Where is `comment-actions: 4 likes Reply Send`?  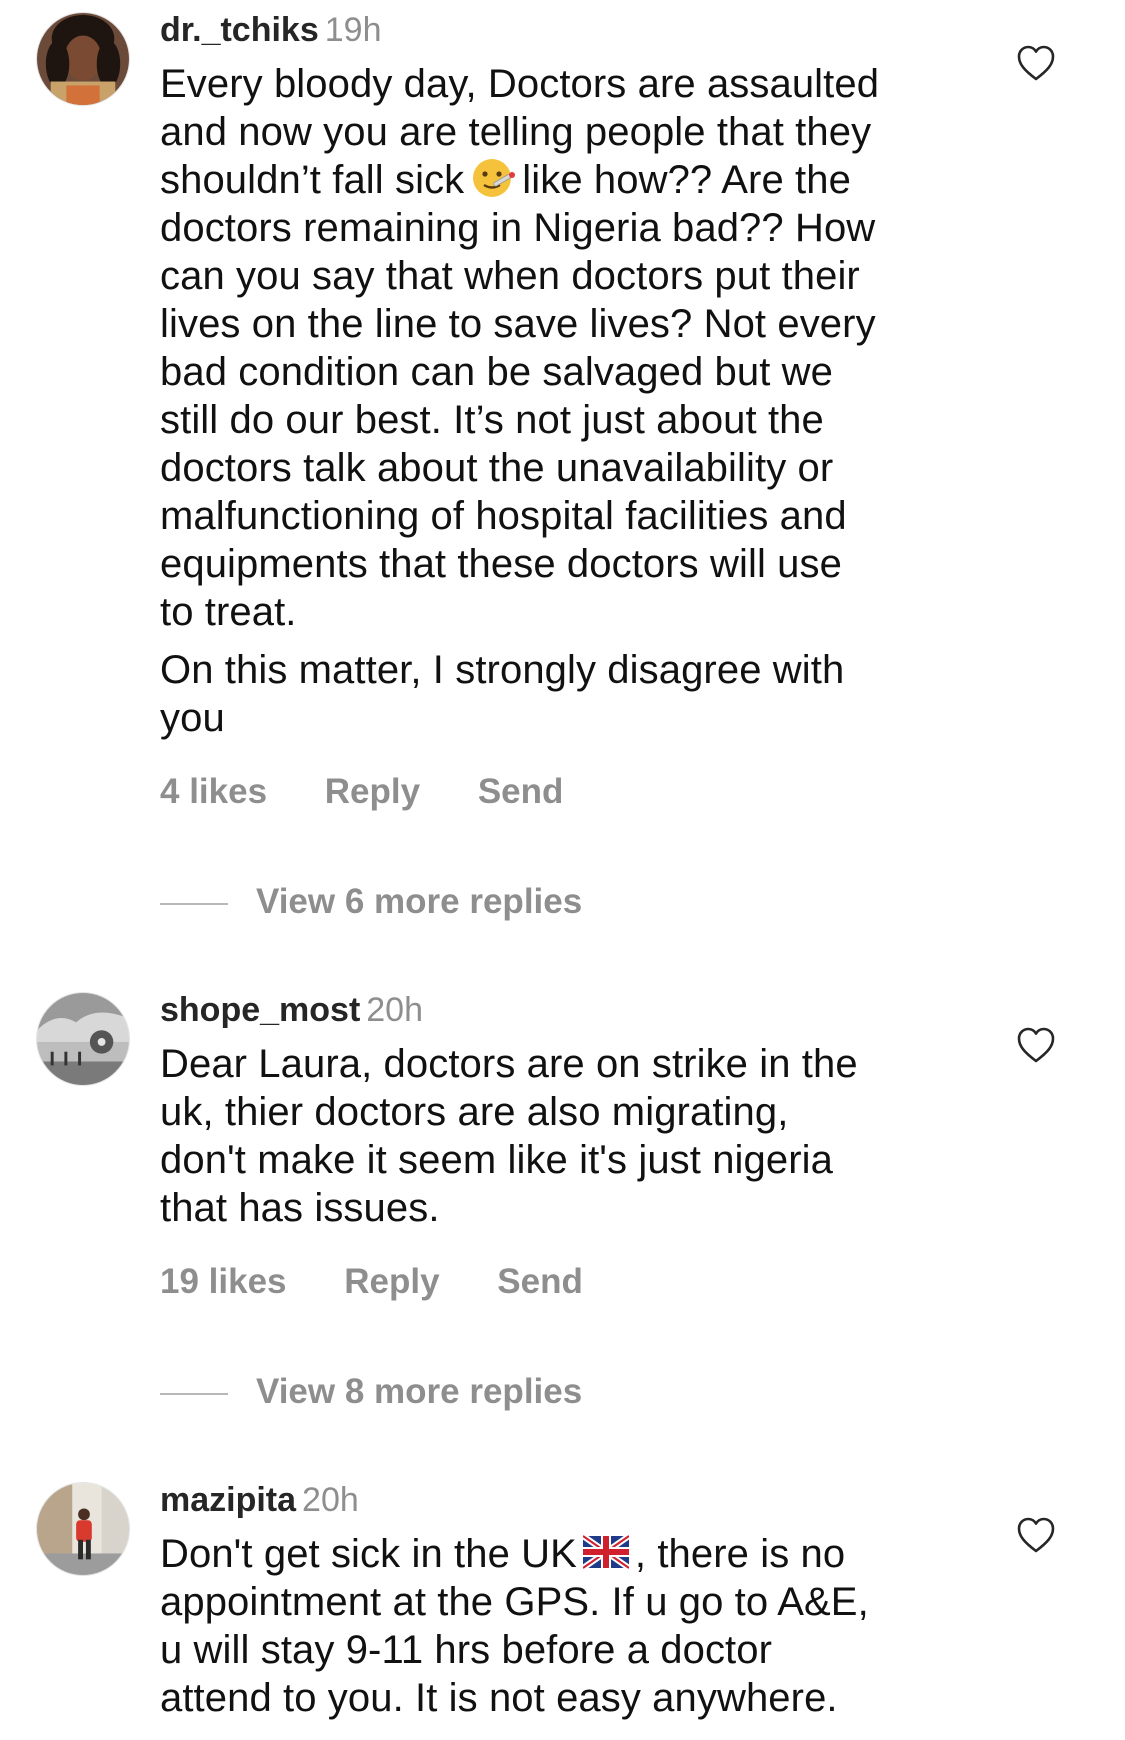 comment-actions: 4 likes Reply Send is located at coordinates (385, 792).